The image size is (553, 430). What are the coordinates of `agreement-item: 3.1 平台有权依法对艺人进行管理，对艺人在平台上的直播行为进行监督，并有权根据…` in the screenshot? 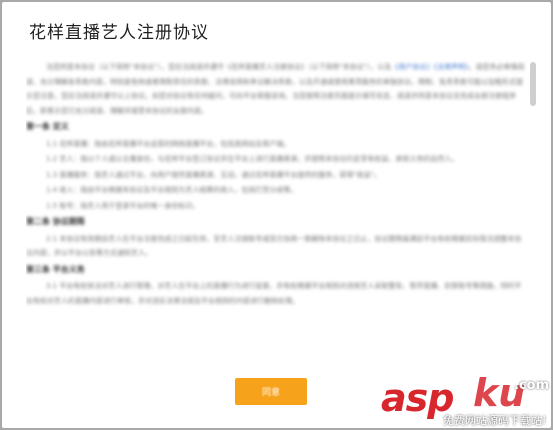 It's located at (274, 293).